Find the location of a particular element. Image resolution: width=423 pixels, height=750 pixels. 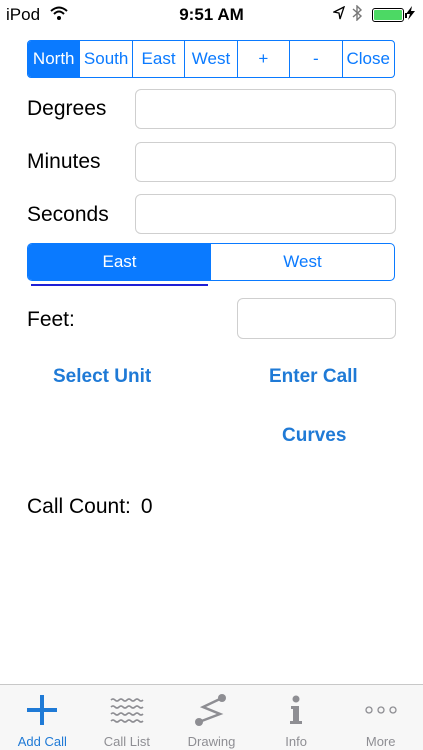

call-count-label: Call Count: is located at coordinates (79, 506).